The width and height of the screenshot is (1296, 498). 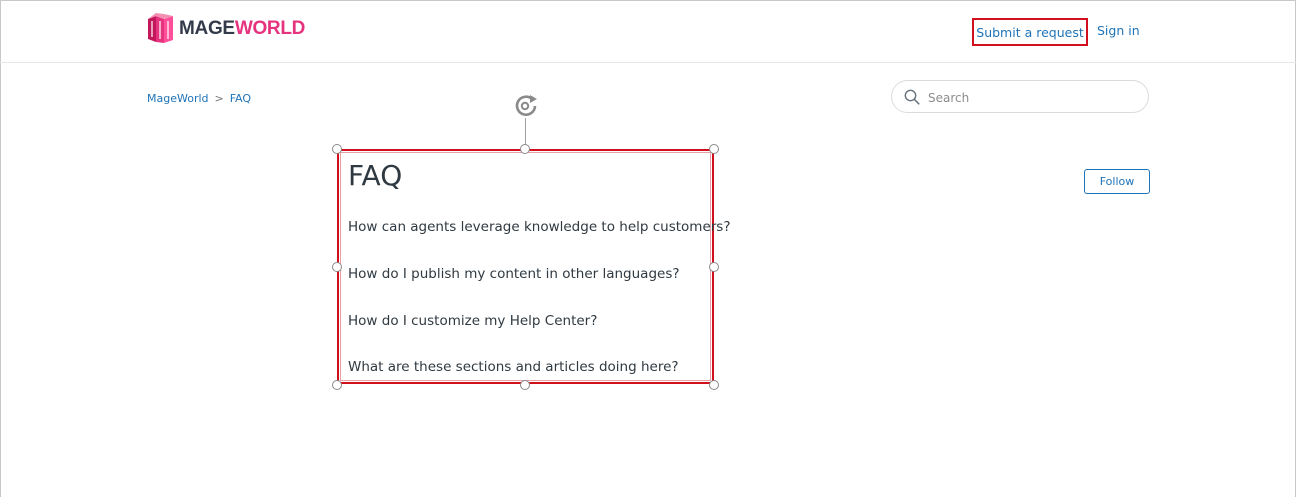 I want to click on search-input, so click(x=1033, y=98).